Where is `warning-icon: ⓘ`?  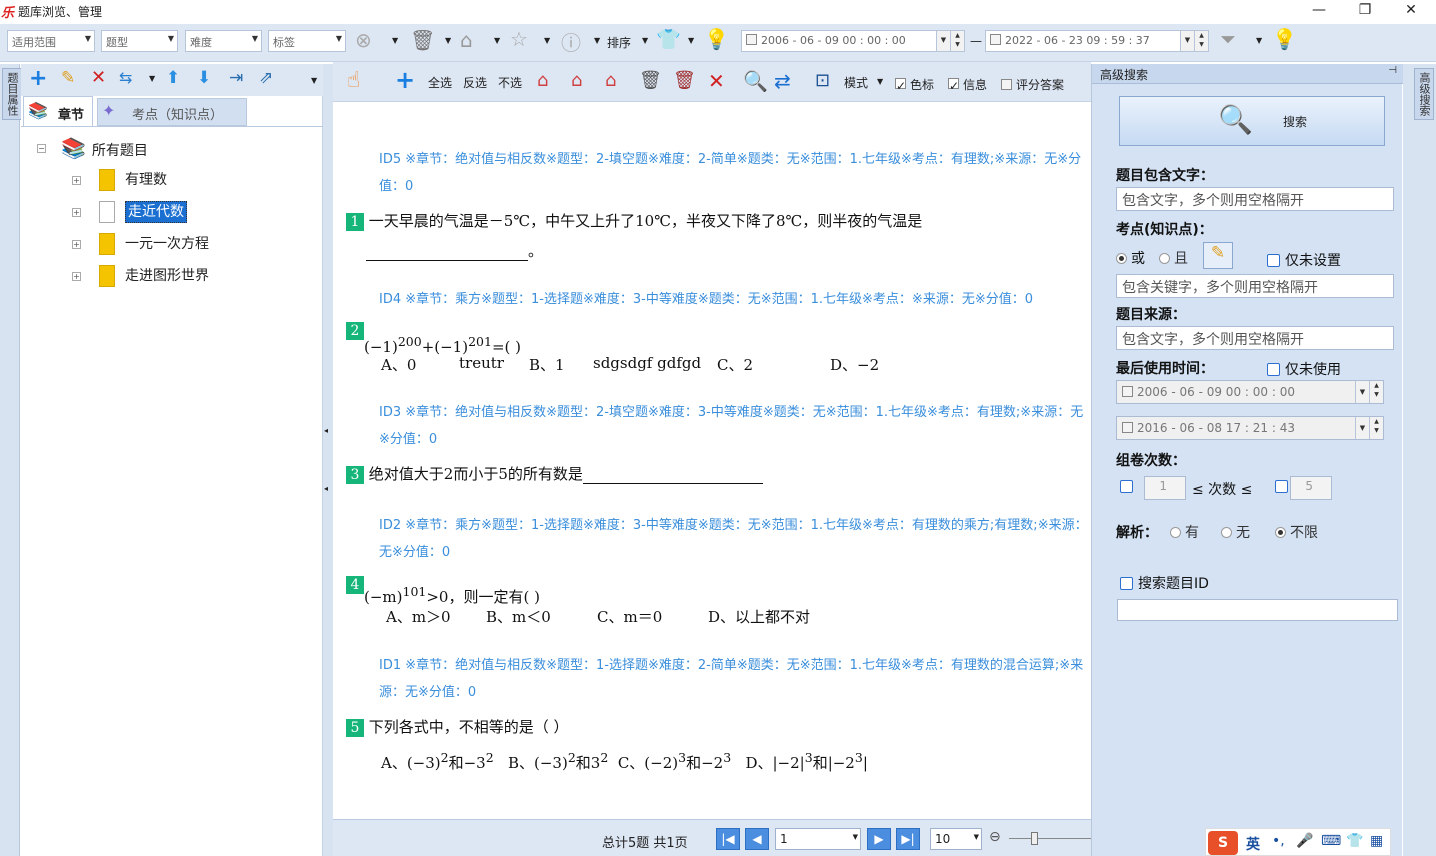 warning-icon: ⓘ is located at coordinates (571, 41).